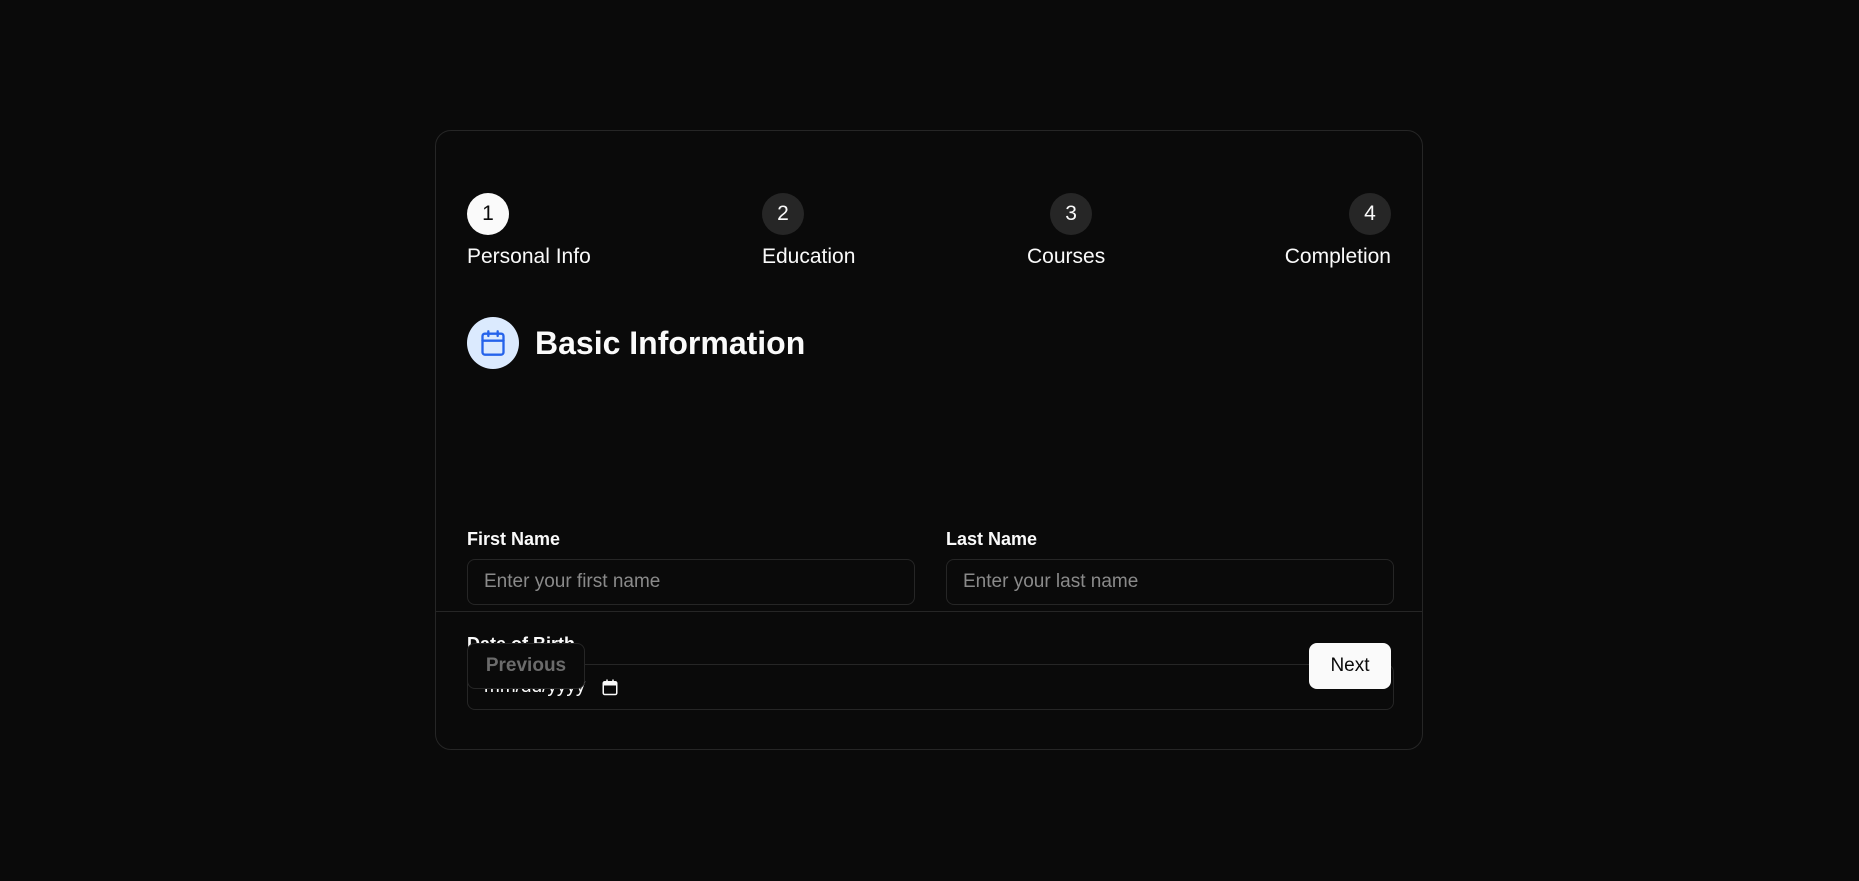  I want to click on calendar-icon, so click(493, 343).